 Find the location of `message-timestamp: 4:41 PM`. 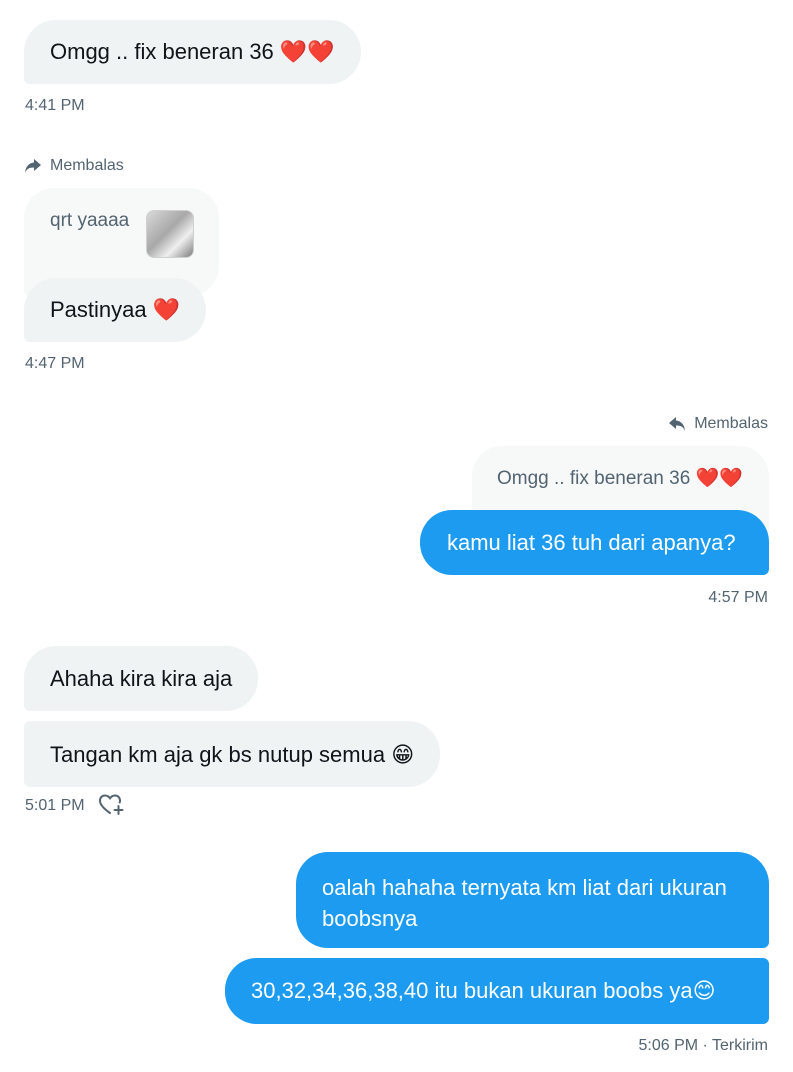

message-timestamp: 4:41 PM is located at coordinates (55, 105).